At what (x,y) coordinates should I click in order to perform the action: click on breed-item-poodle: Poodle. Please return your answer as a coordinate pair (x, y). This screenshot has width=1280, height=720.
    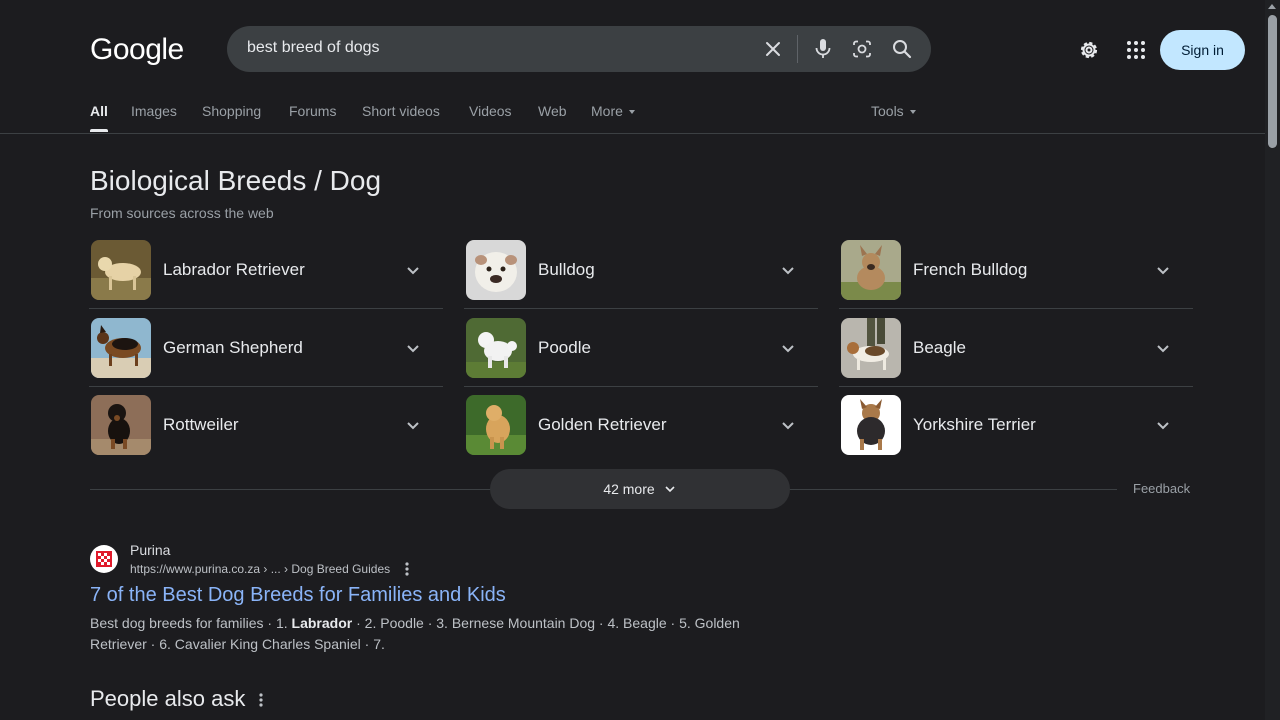
    Looking at the image, I should click on (641, 357).